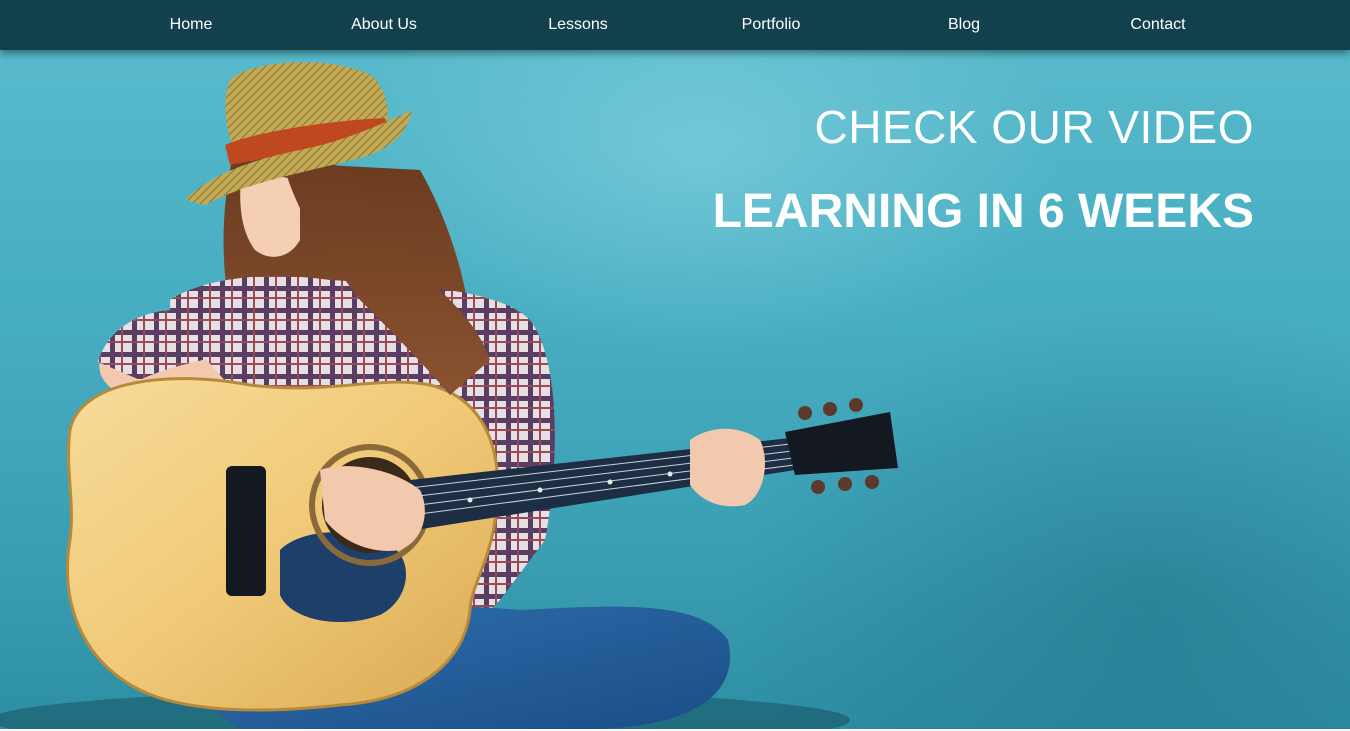 The image size is (1350, 731). What do you see at coordinates (983, 211) in the screenshot?
I see `hero-headline-secondary: LEARNING IN 6 WEEKS` at bounding box center [983, 211].